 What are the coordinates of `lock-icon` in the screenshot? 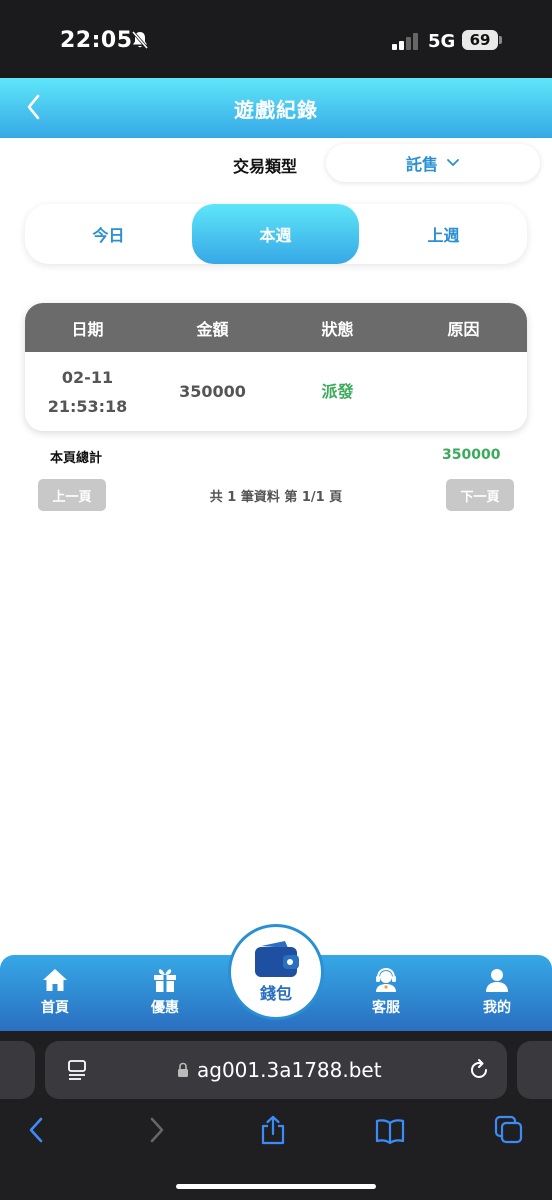 It's located at (183, 1069).